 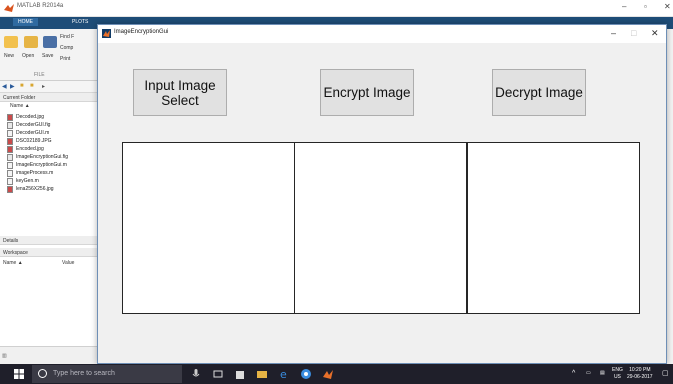 What do you see at coordinates (553, 228) in the screenshot?
I see `decrypted-image-axes` at bounding box center [553, 228].